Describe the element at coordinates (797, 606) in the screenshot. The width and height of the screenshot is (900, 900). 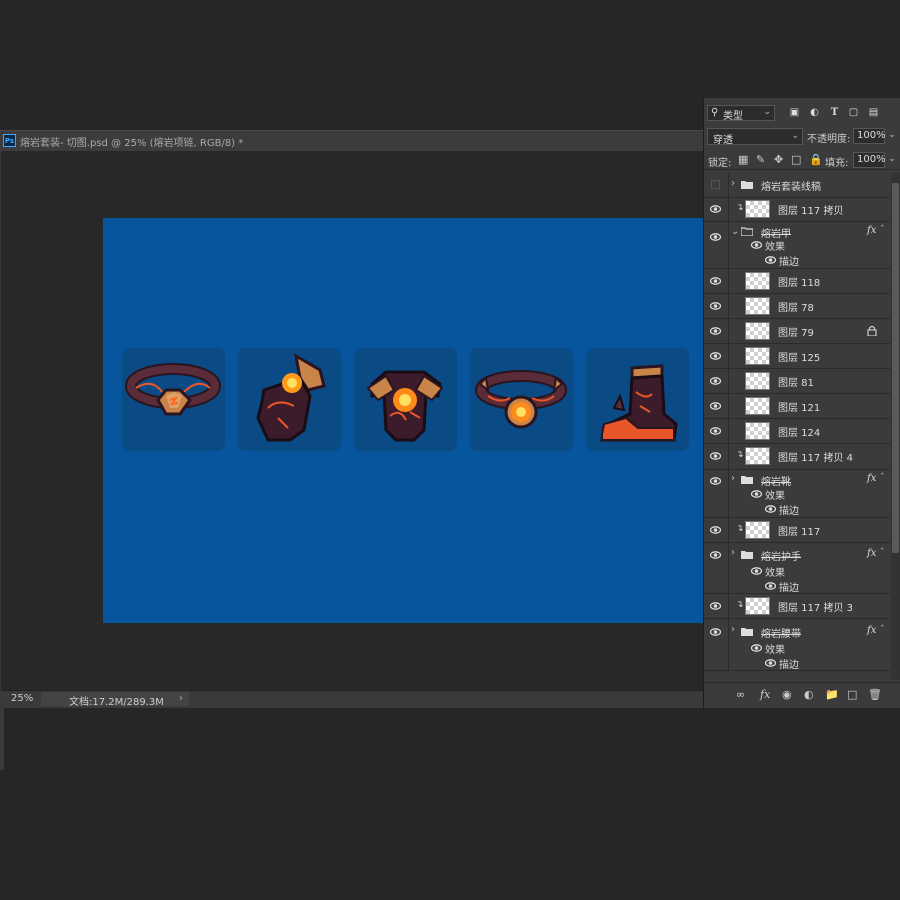
I see `layer-row: ↴ 图层 117 拷贝 3` at that location.